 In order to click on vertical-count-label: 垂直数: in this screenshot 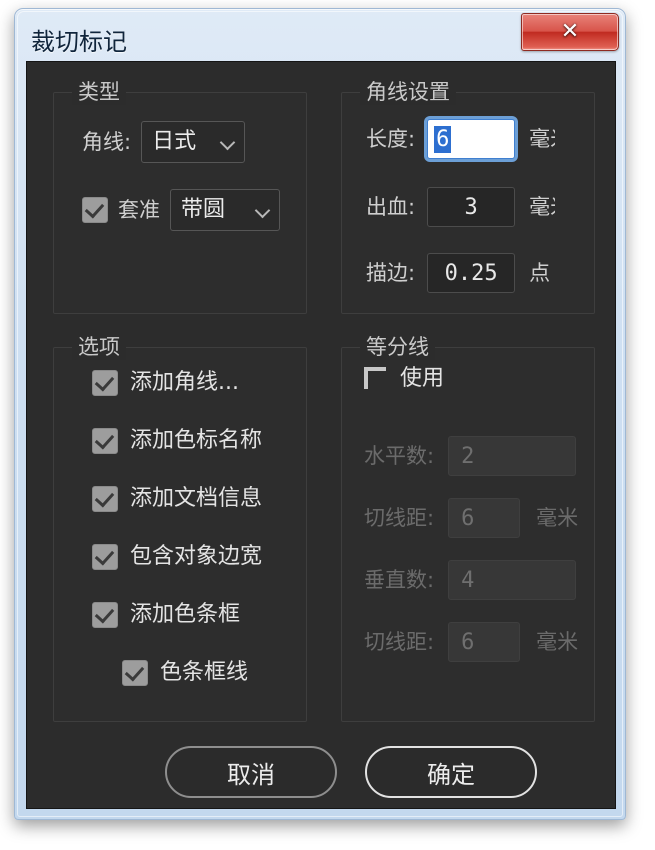, I will do `click(399, 580)`.